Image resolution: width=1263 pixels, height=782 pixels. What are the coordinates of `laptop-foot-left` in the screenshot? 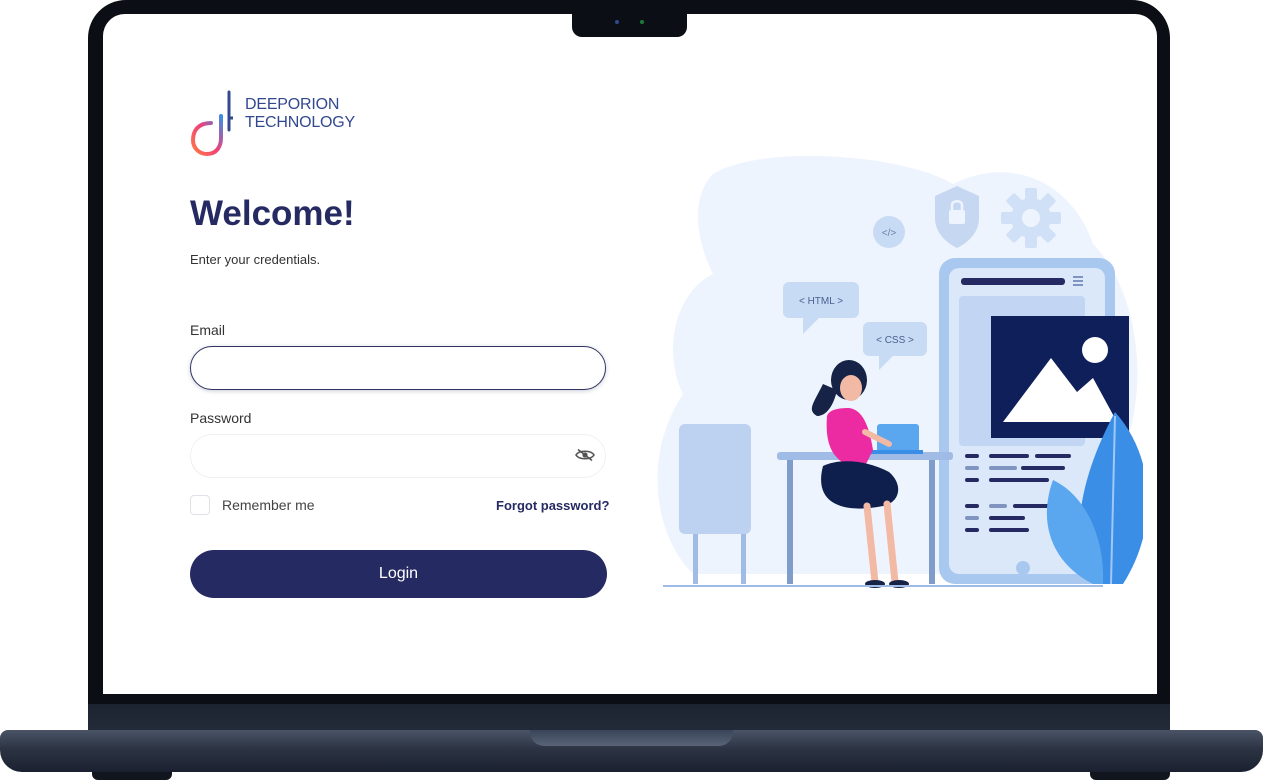 It's located at (132, 776).